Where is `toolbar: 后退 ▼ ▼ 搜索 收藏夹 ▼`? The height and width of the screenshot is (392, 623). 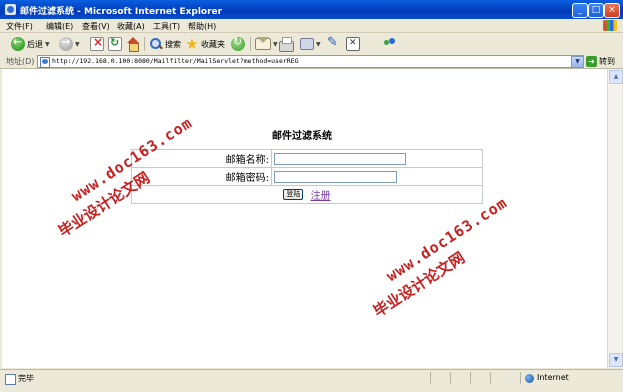
toolbar: 后退 ▼ ▼ 搜索 收藏夹 ▼ is located at coordinates (311, 44).